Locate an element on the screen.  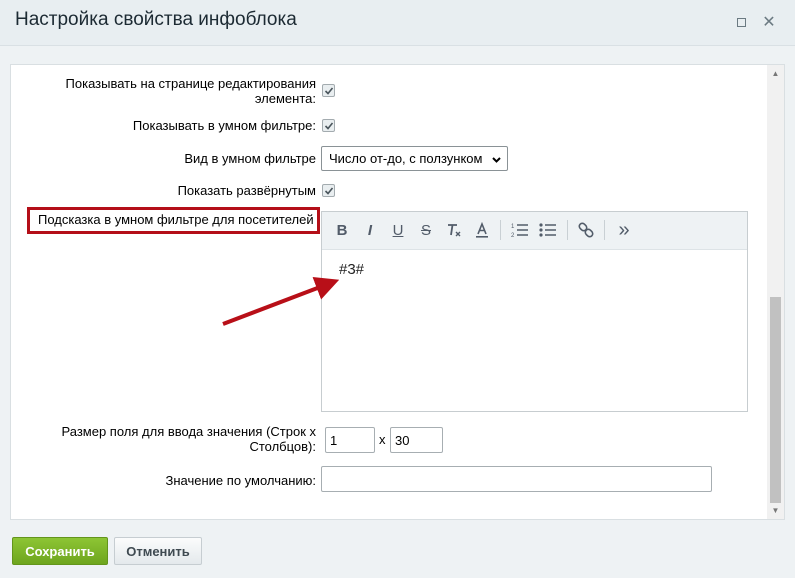
show-on-edit-checkbox is located at coordinates (328, 90).